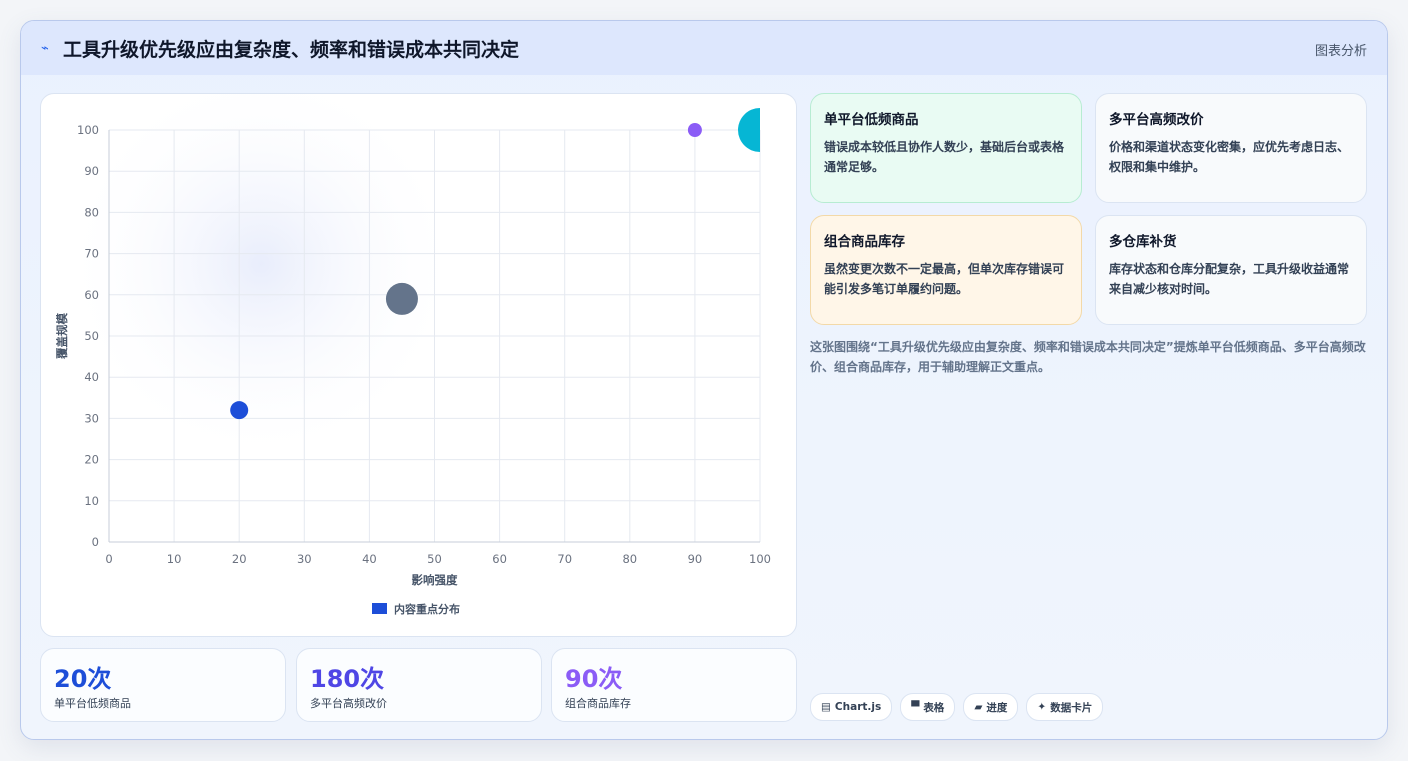  What do you see at coordinates (864, 242) in the screenshot?
I see `note-title-3: 组合商品库存` at bounding box center [864, 242].